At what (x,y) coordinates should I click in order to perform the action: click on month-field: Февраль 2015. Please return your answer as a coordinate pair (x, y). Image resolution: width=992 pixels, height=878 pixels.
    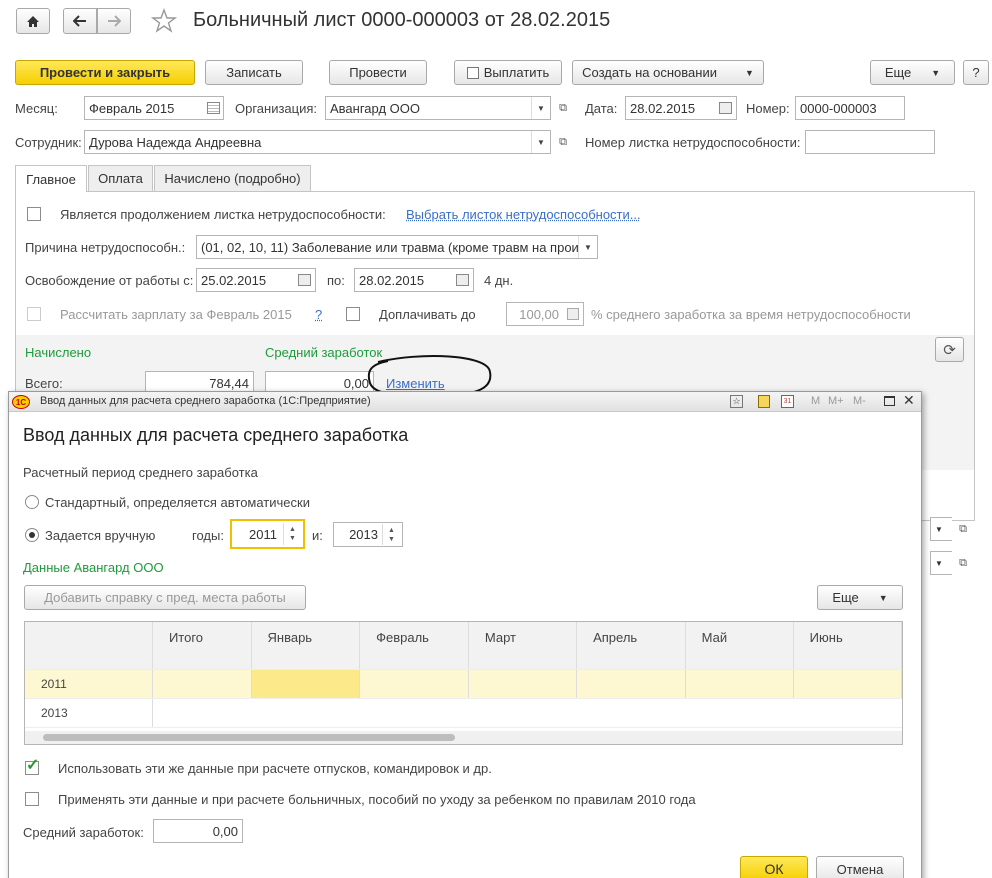
    Looking at the image, I should click on (154, 108).